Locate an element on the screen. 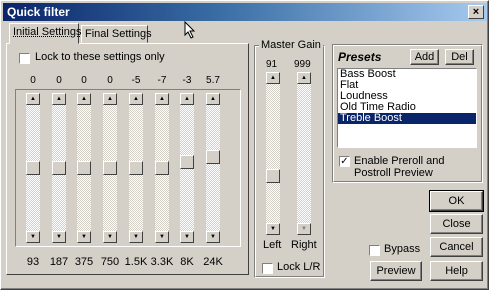 The image size is (489, 290). eq-band-frequency: 750 is located at coordinates (110, 262).